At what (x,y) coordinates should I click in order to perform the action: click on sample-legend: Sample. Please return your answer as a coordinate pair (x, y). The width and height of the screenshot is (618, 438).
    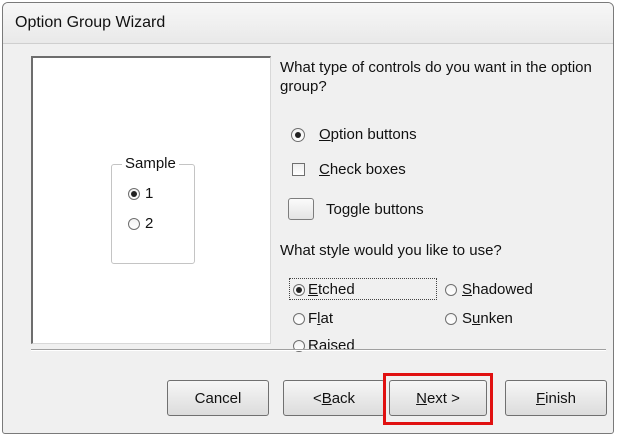
    Looking at the image, I should click on (150, 163).